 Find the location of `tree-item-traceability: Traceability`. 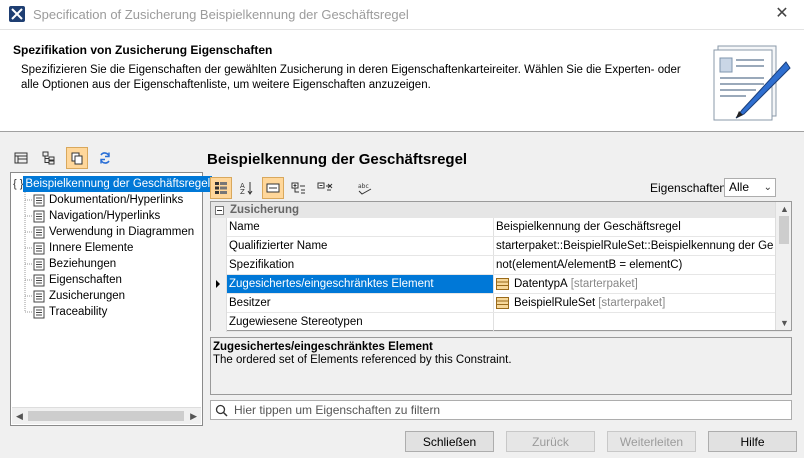

tree-item-traceability: Traceability is located at coordinates (106, 312).